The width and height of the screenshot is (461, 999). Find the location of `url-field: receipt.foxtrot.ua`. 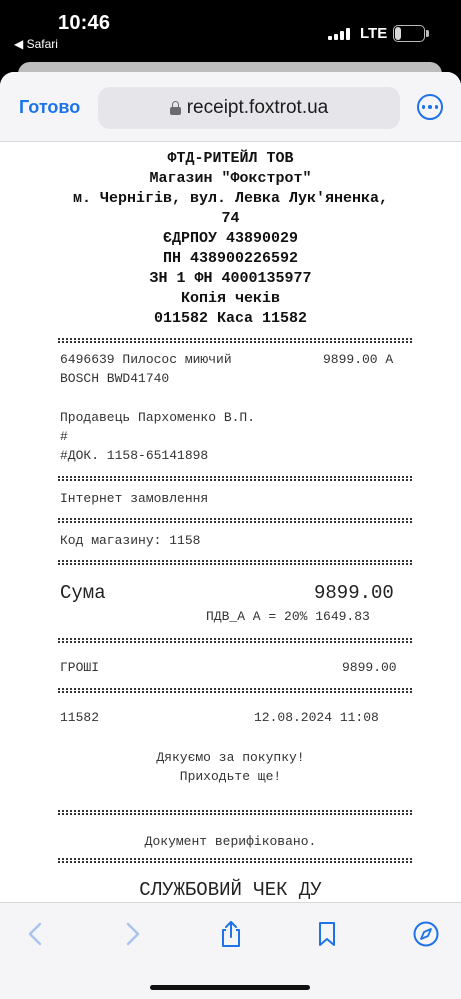

url-field: receipt.foxtrot.ua is located at coordinates (249, 108).